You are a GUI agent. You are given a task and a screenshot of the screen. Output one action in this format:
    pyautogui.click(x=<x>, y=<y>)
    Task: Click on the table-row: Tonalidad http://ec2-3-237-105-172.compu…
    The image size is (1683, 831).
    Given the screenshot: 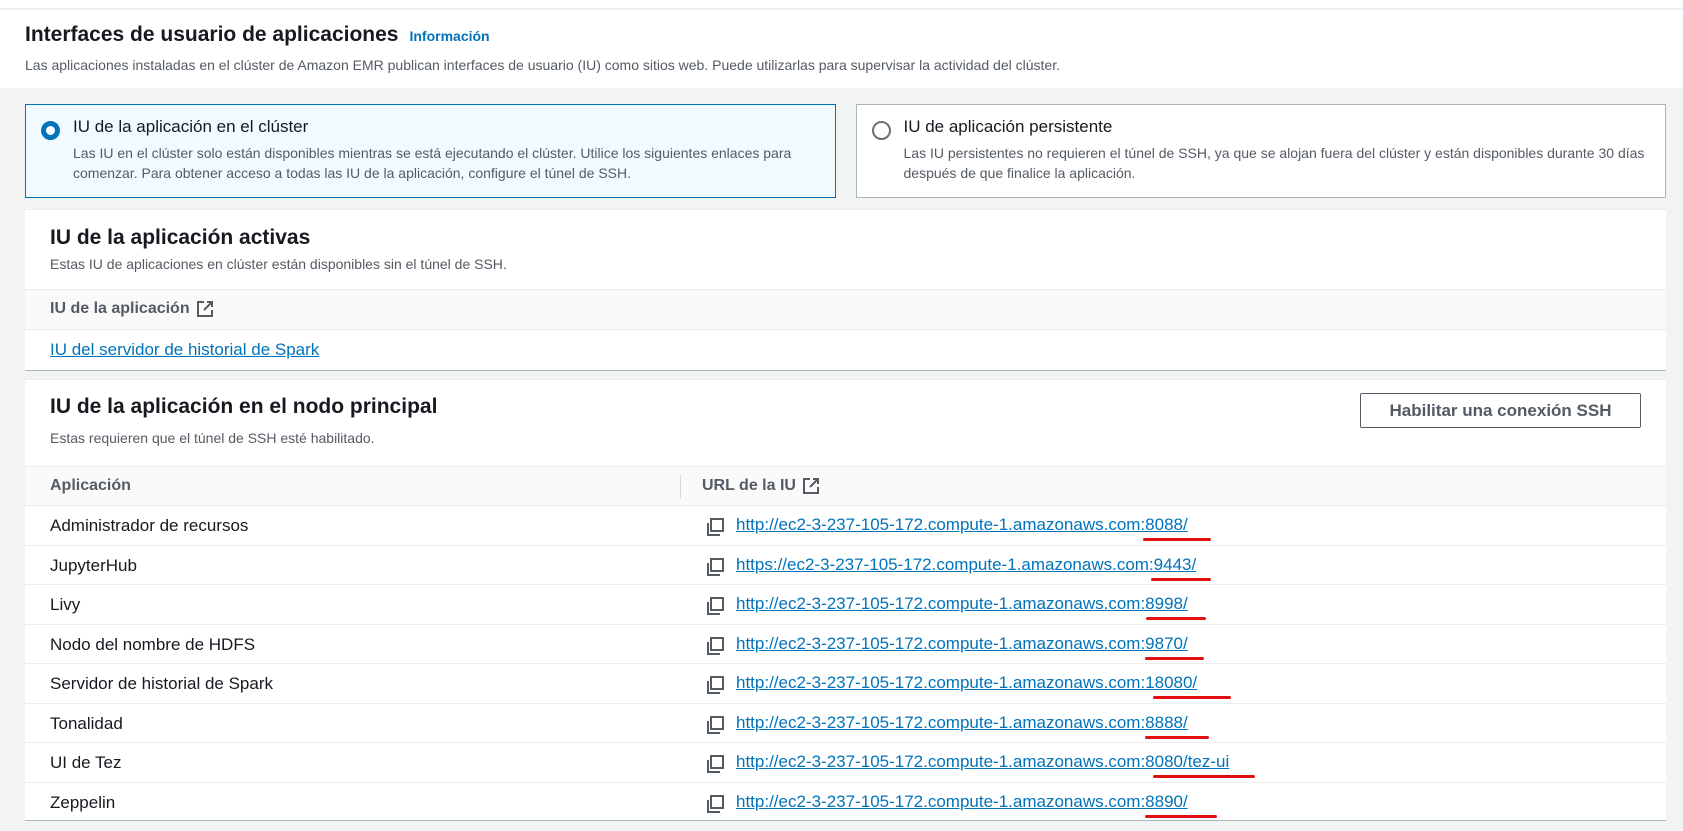 What is the action you would take?
    pyautogui.click(x=845, y=723)
    